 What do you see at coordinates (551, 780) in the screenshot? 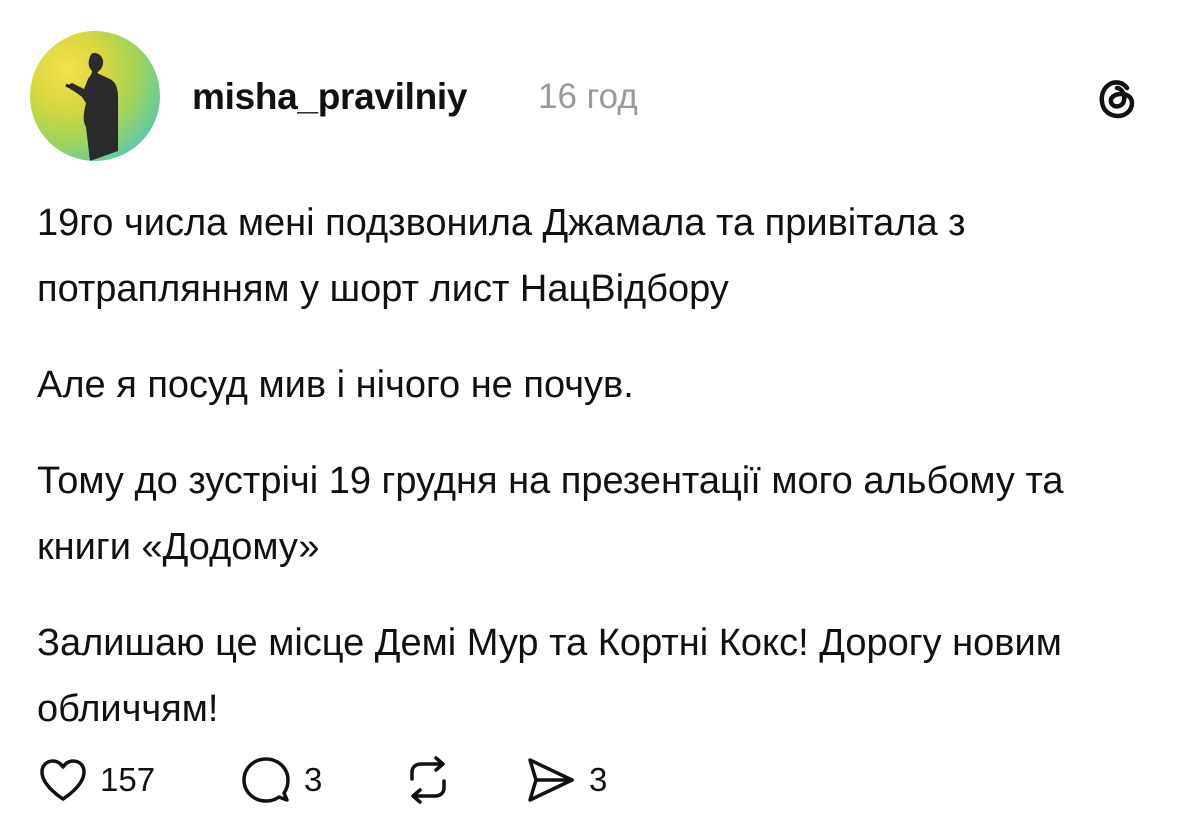
I see `send-icon` at bounding box center [551, 780].